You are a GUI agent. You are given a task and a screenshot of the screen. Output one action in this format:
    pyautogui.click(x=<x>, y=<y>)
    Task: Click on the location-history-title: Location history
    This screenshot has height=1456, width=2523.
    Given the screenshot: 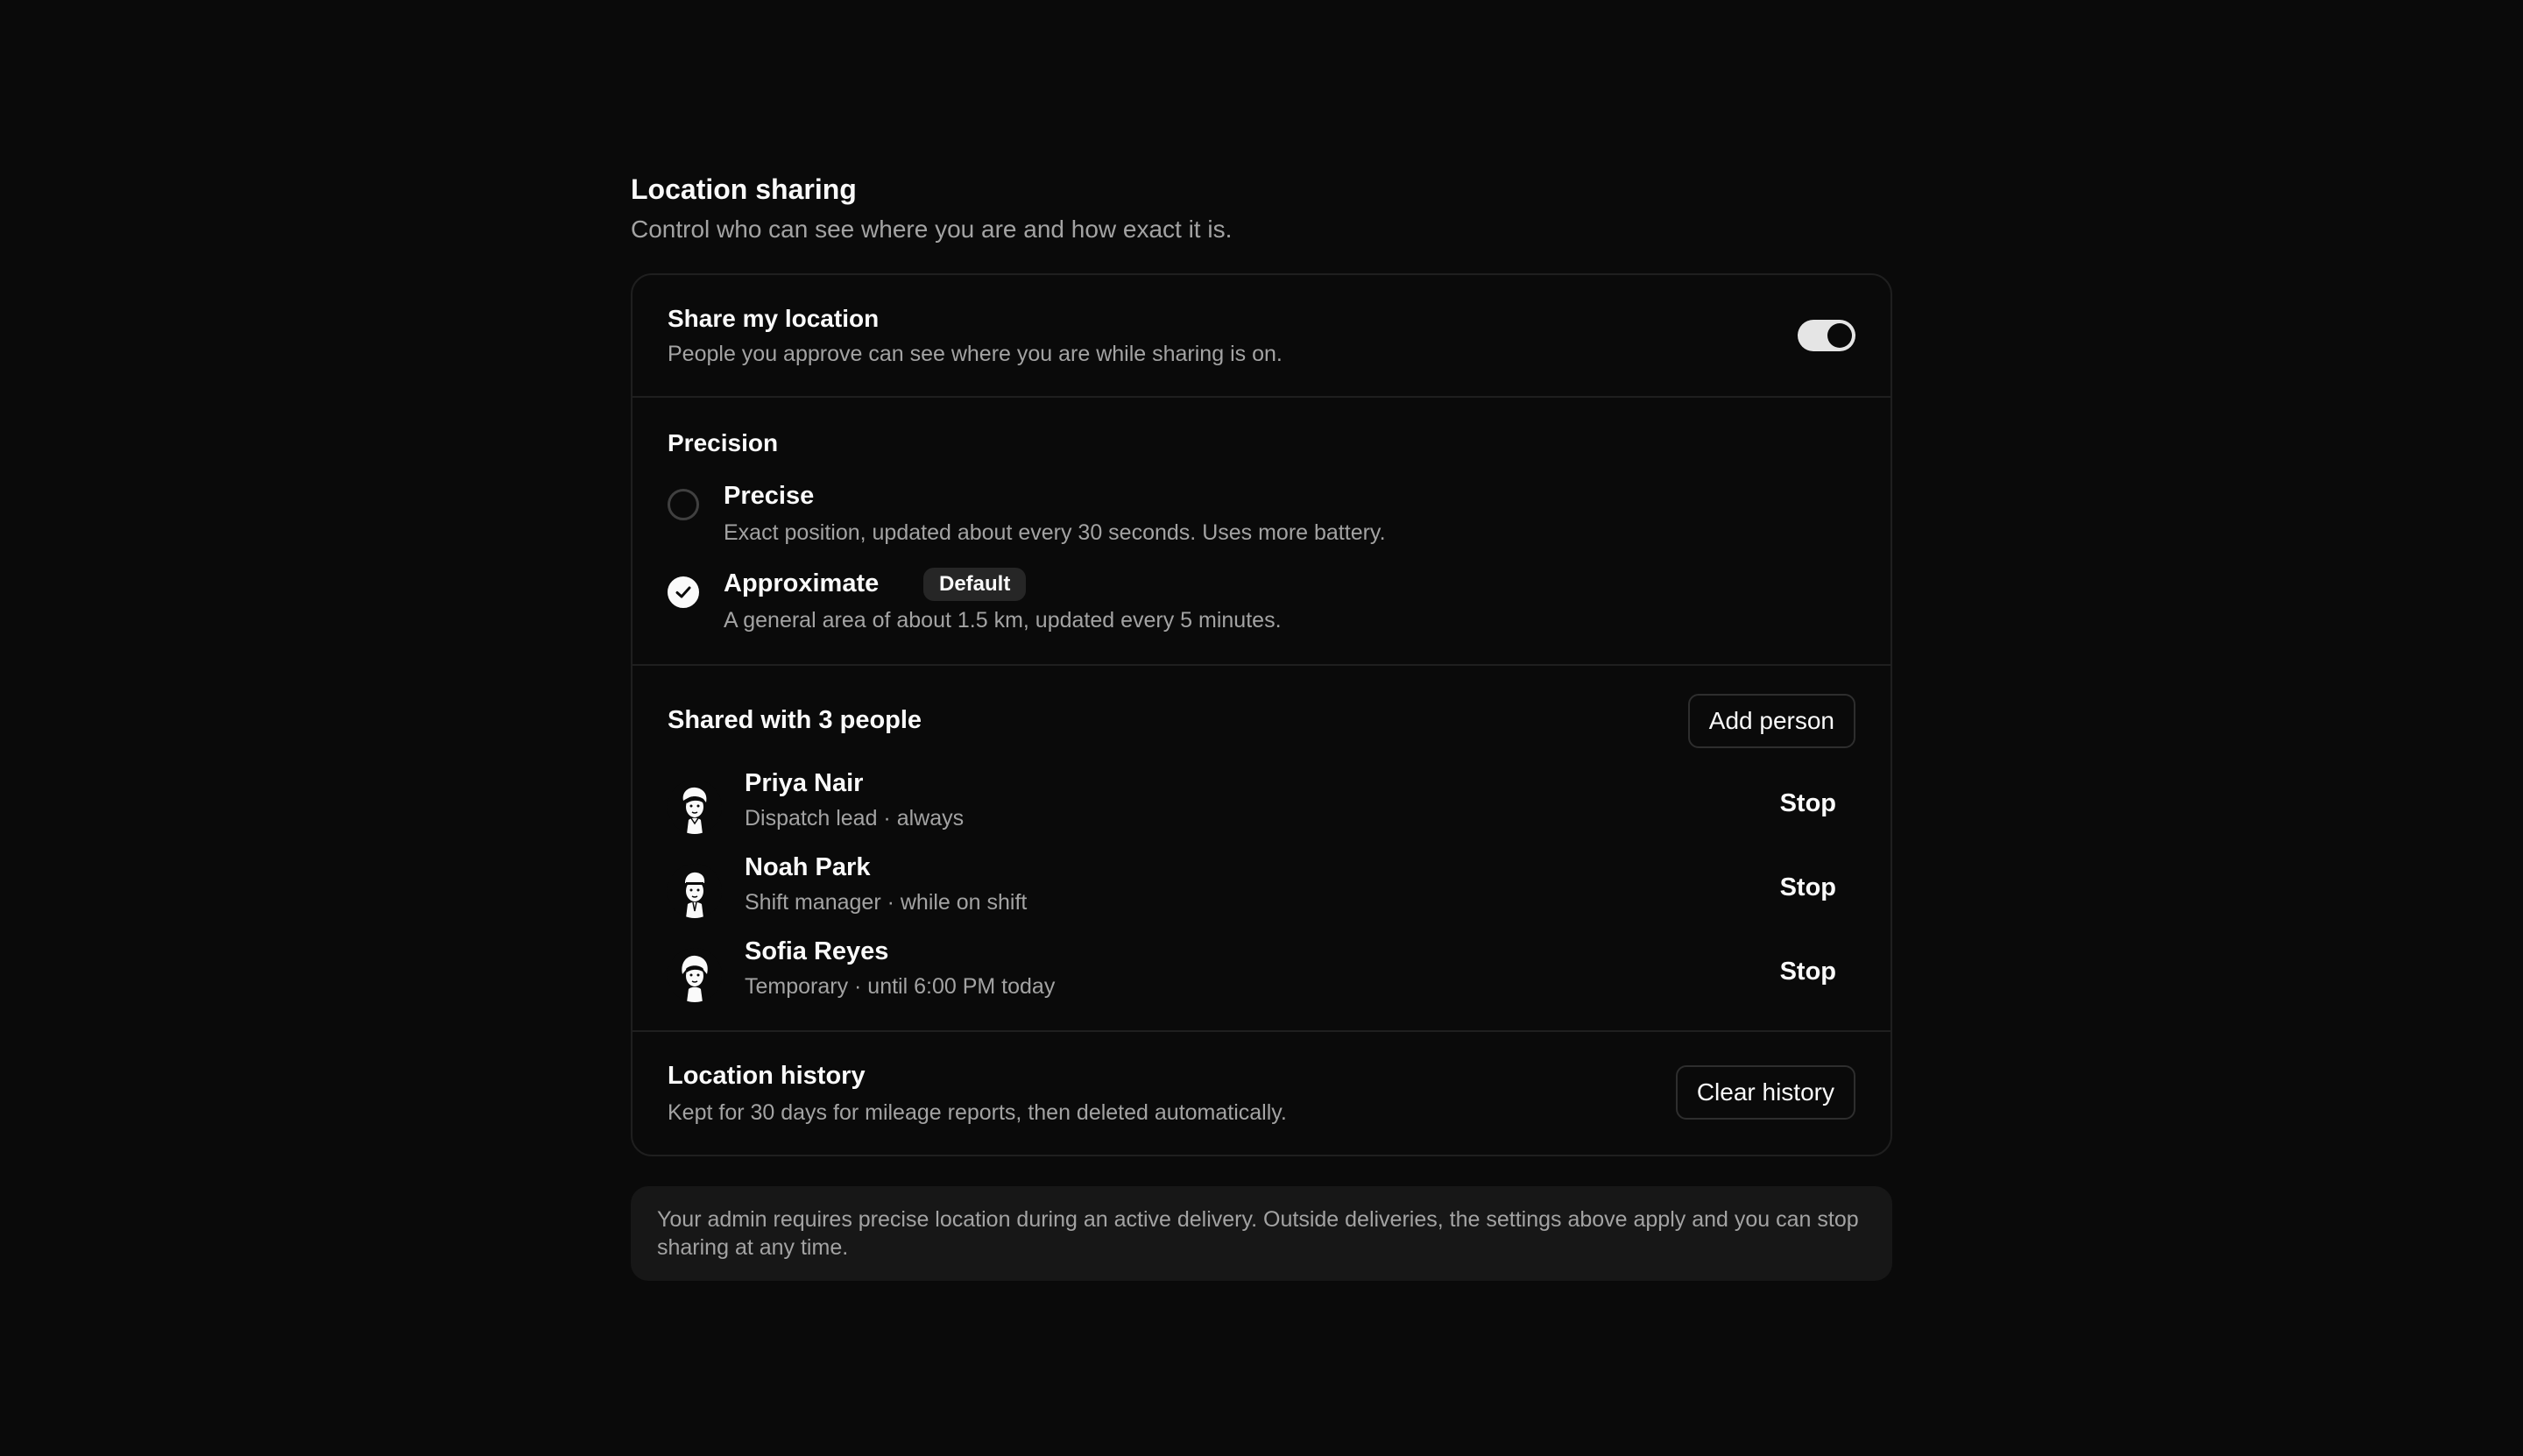 What is the action you would take?
    pyautogui.click(x=767, y=1076)
    